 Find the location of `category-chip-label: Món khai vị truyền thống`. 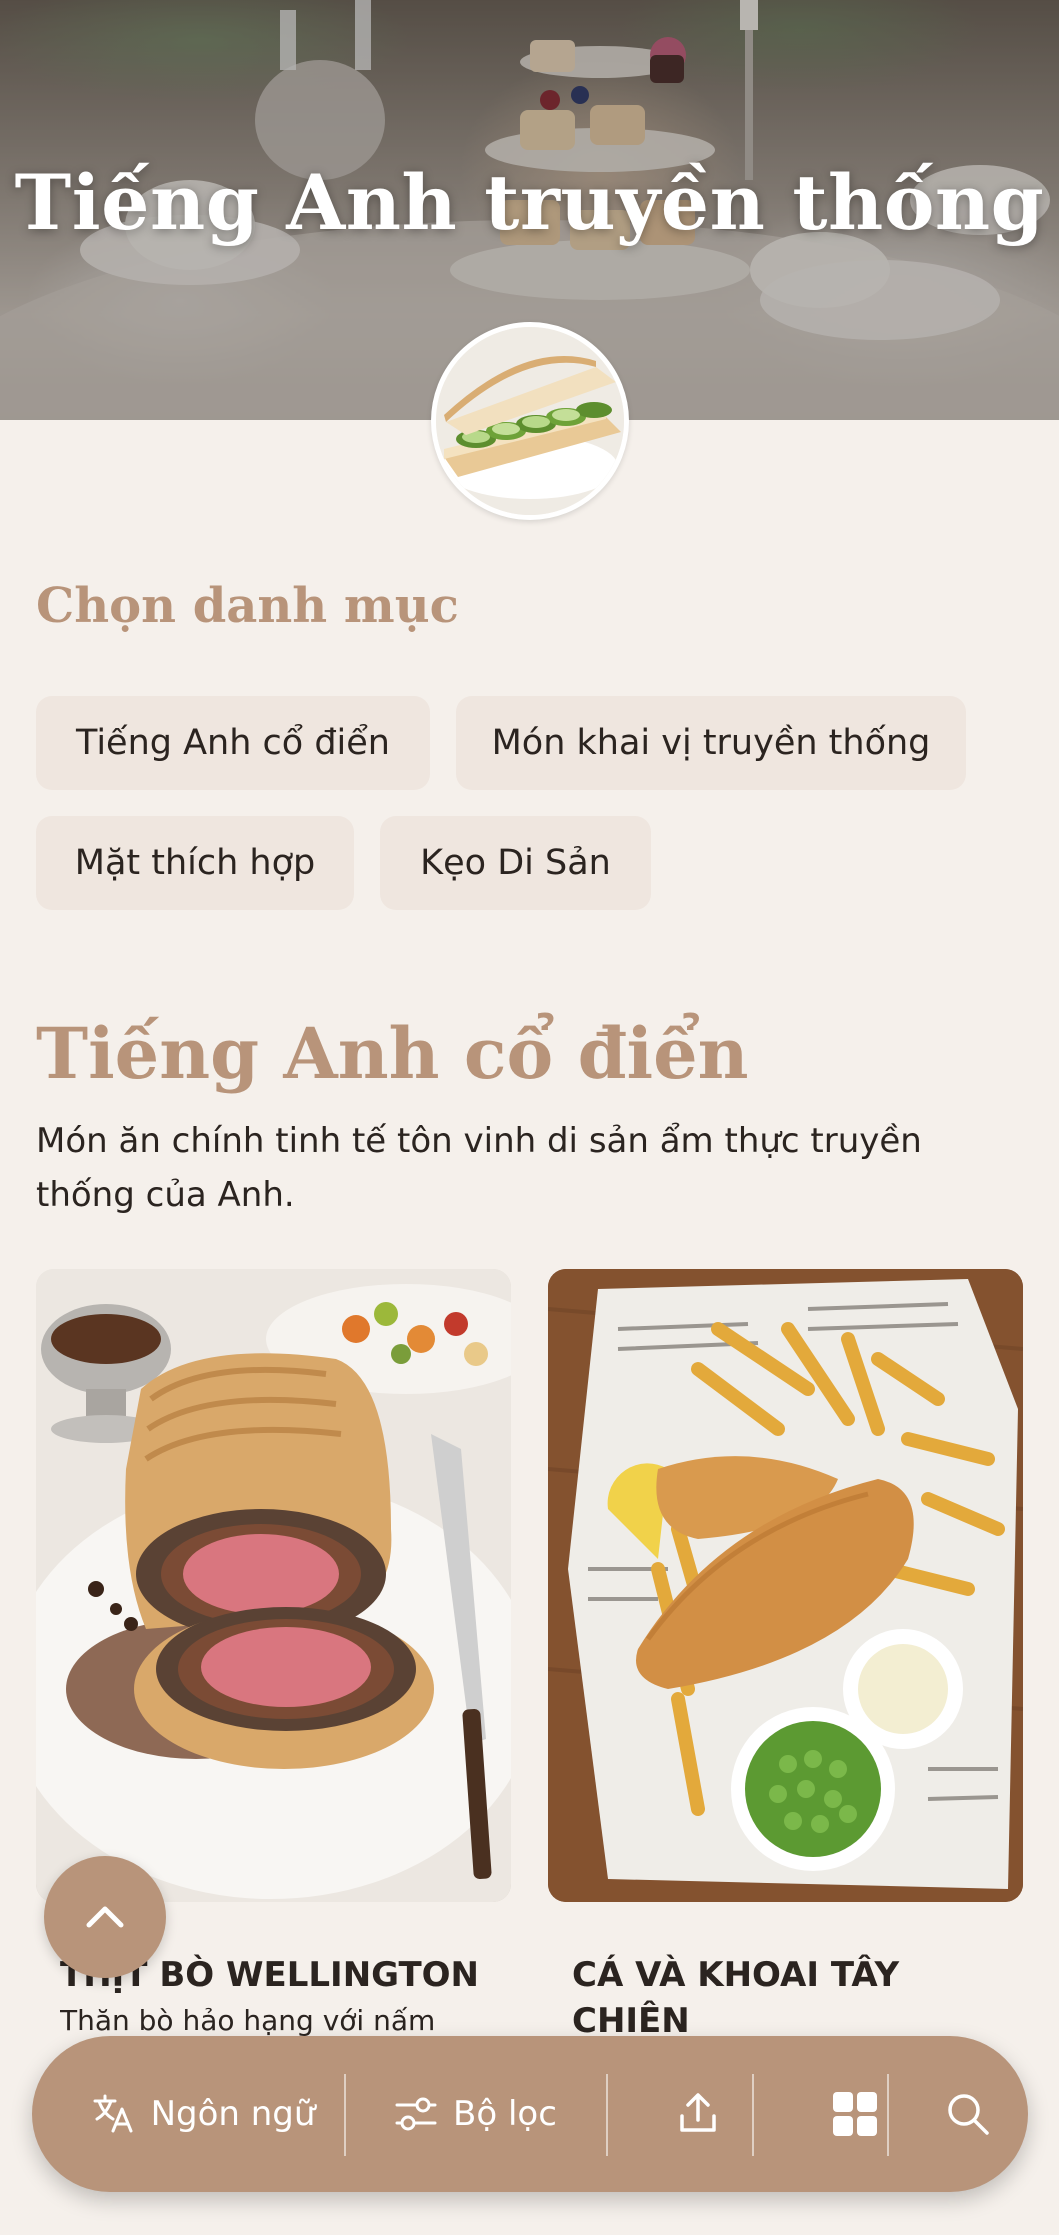

category-chip-label: Món khai vị truyền thống is located at coordinates (711, 743).